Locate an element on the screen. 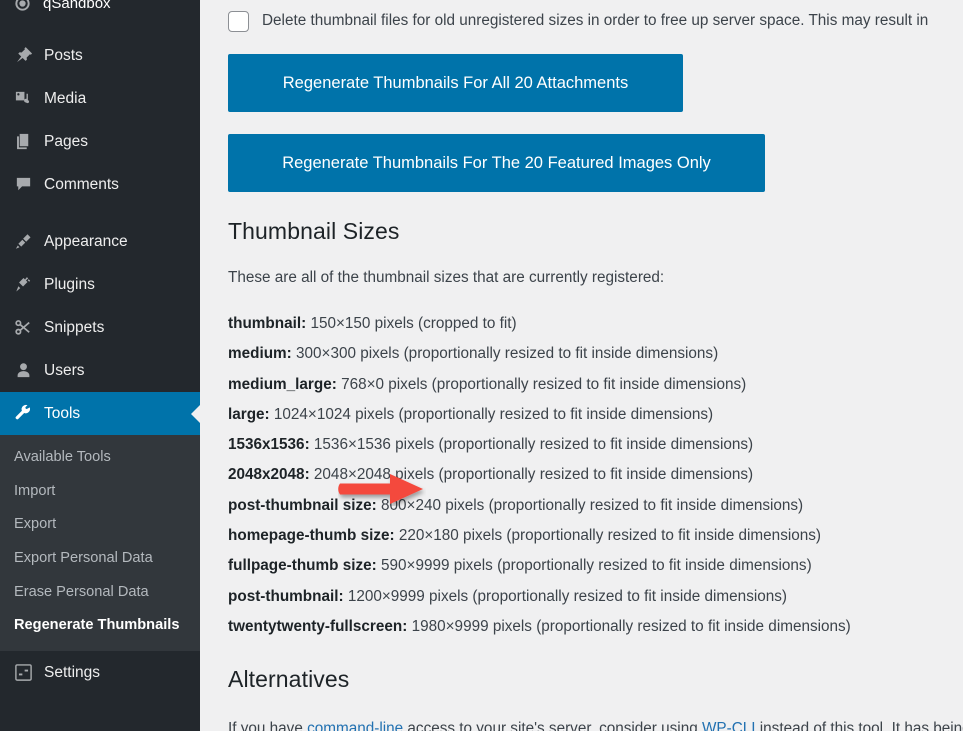  sidebar-item-label: Settings is located at coordinates (72, 672).